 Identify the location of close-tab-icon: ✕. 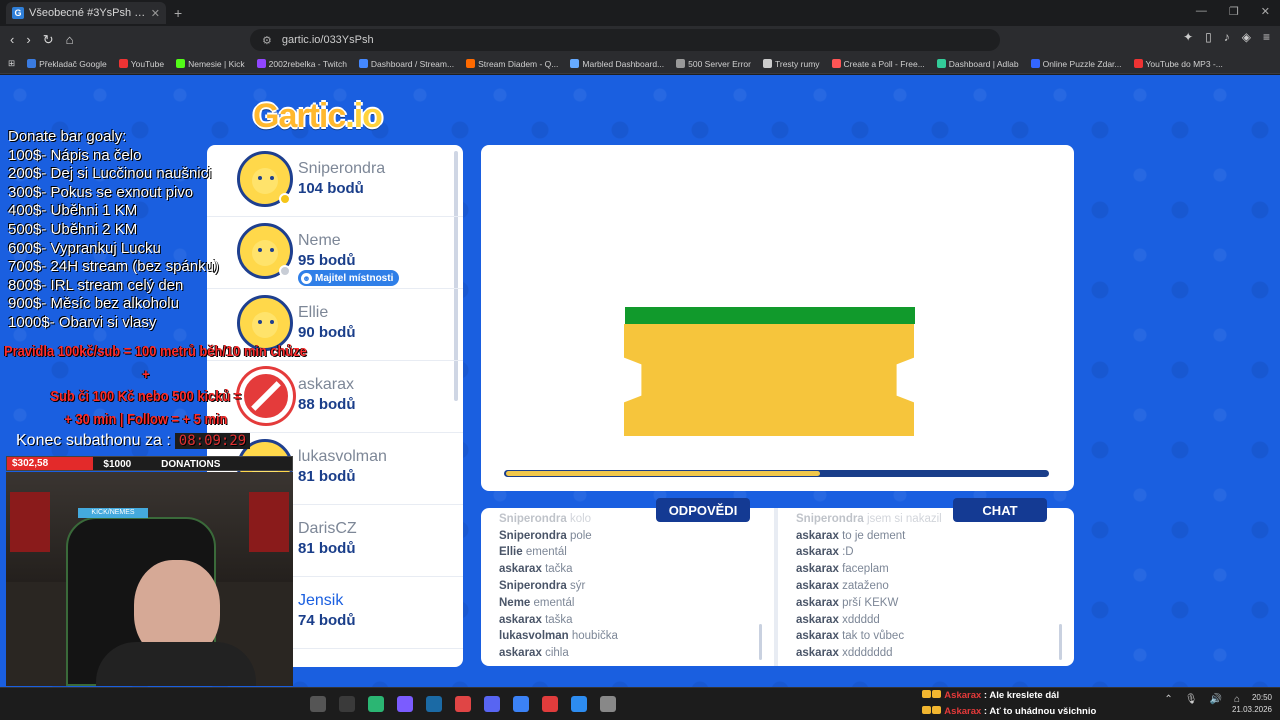
(155, 13).